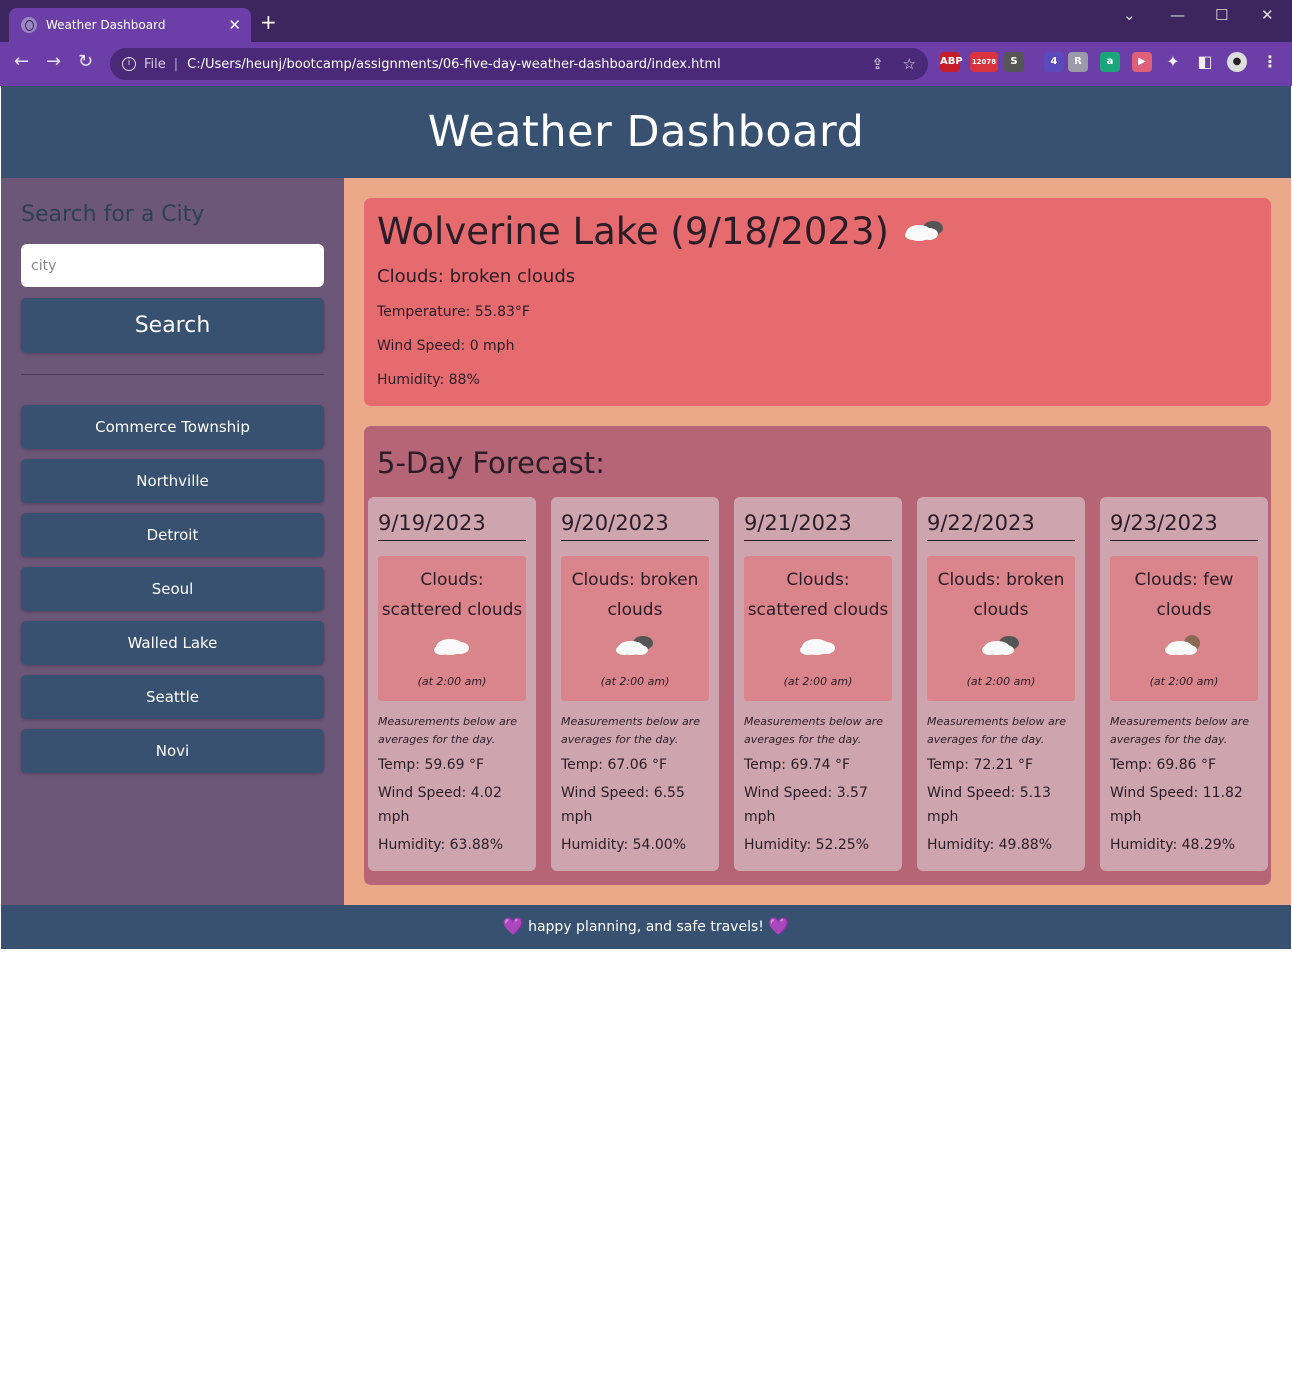 The height and width of the screenshot is (1400, 1292). Describe the element at coordinates (172, 427) in the screenshot. I see `history-button: Commerce Township` at that location.